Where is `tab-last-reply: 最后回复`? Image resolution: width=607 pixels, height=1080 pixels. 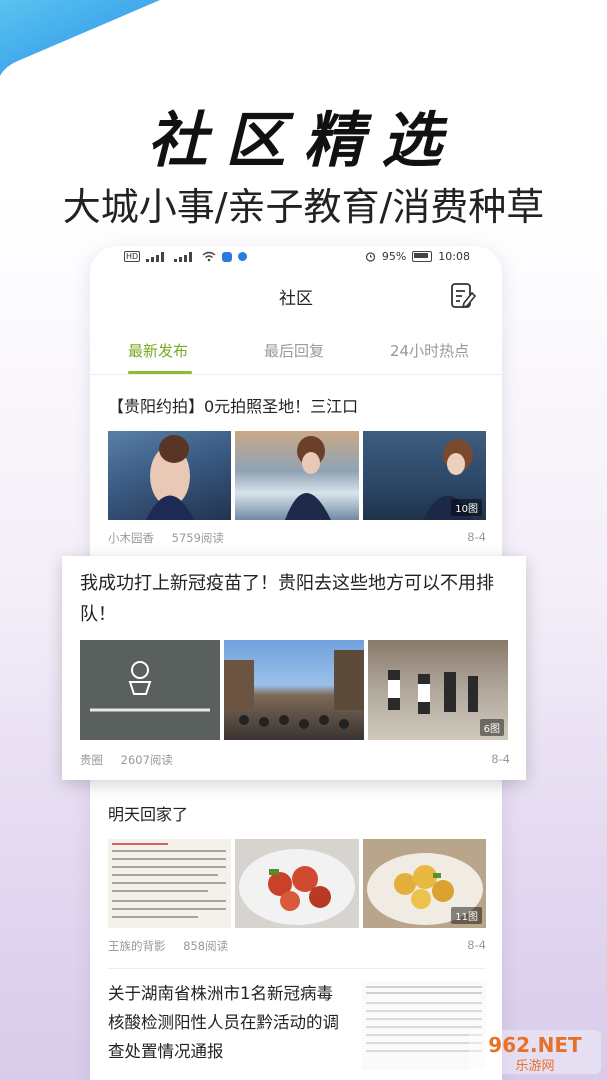 tab-last-reply: 最后回复 is located at coordinates (294, 350).